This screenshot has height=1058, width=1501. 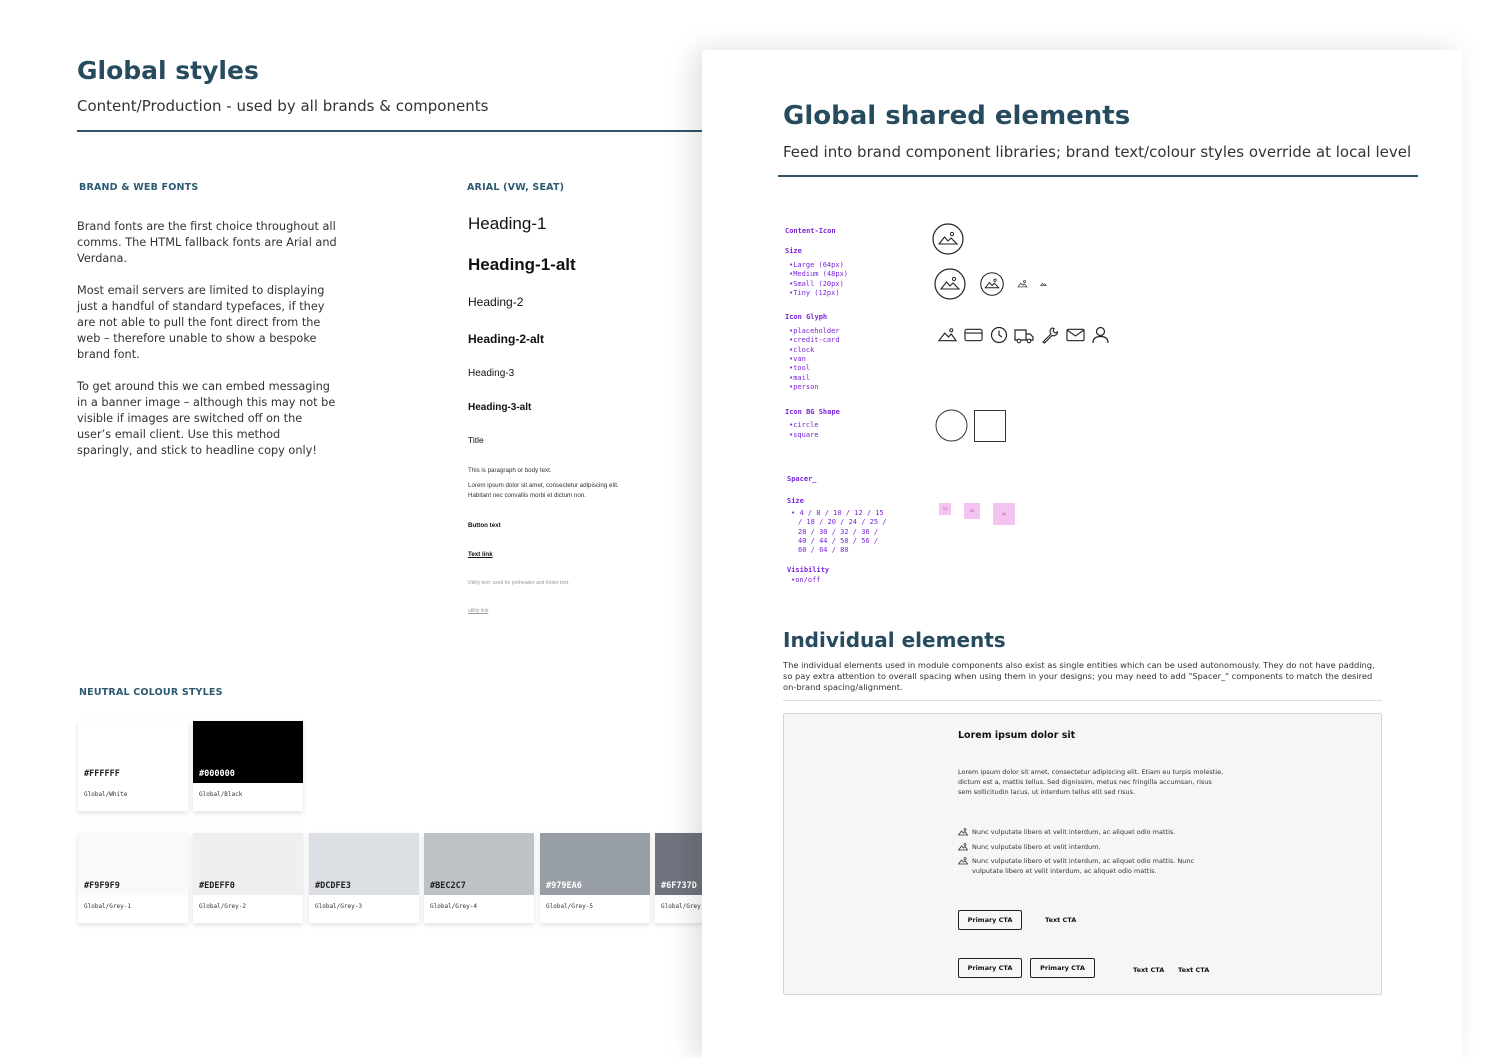 I want to click on list-item: / 18 / 20 / 24 / 25 /, so click(x=842, y=522).